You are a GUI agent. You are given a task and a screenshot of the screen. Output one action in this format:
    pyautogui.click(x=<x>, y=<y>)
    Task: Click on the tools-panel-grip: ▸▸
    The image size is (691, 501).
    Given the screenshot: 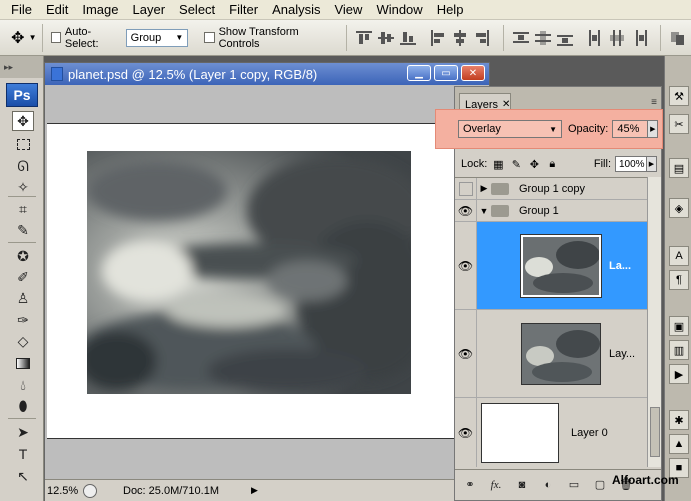 What is the action you would take?
    pyautogui.click(x=21, y=67)
    